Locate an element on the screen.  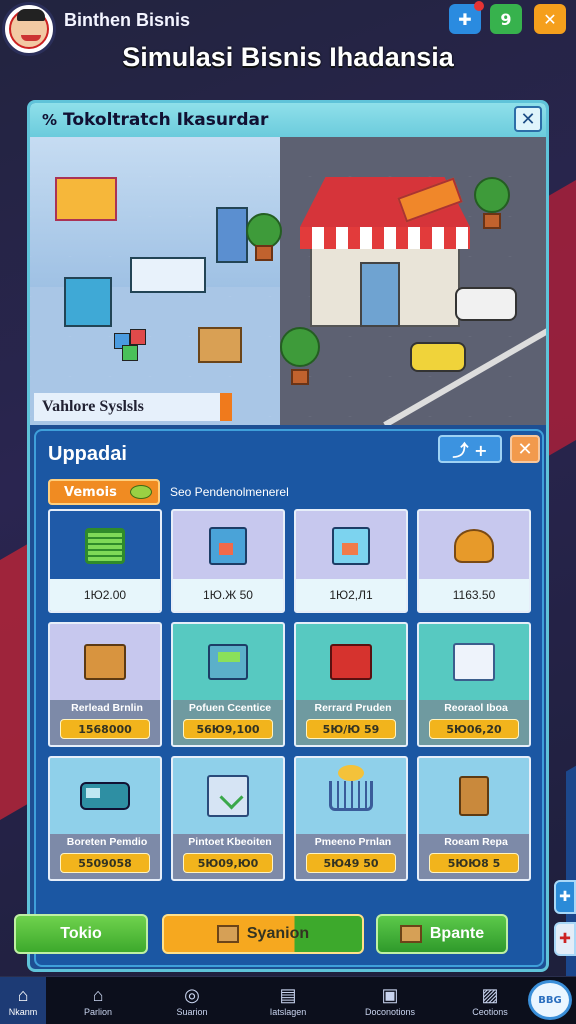
basket-icon is located at coordinates (105, 546).